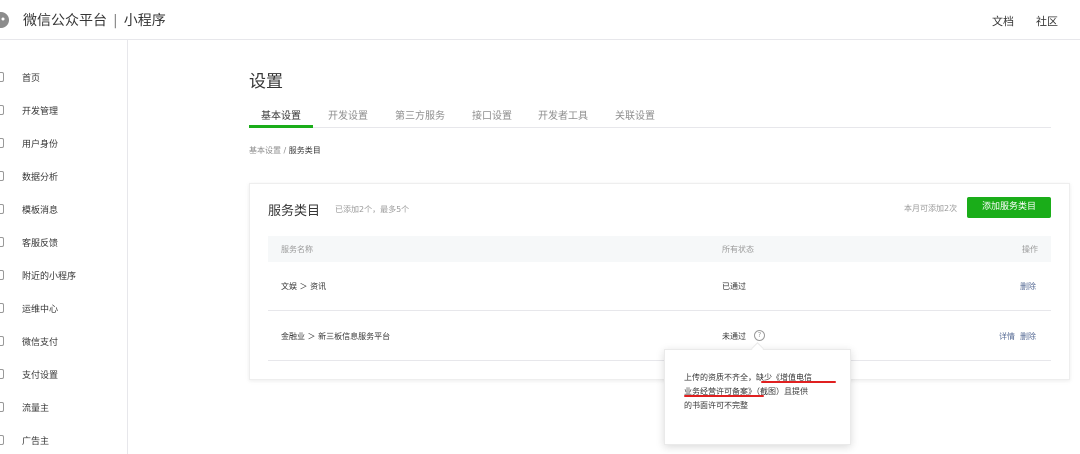 This screenshot has width=1080, height=454. Describe the element at coordinates (1009, 207) in the screenshot. I see `add-service-category-button: 添加服务类目` at that location.